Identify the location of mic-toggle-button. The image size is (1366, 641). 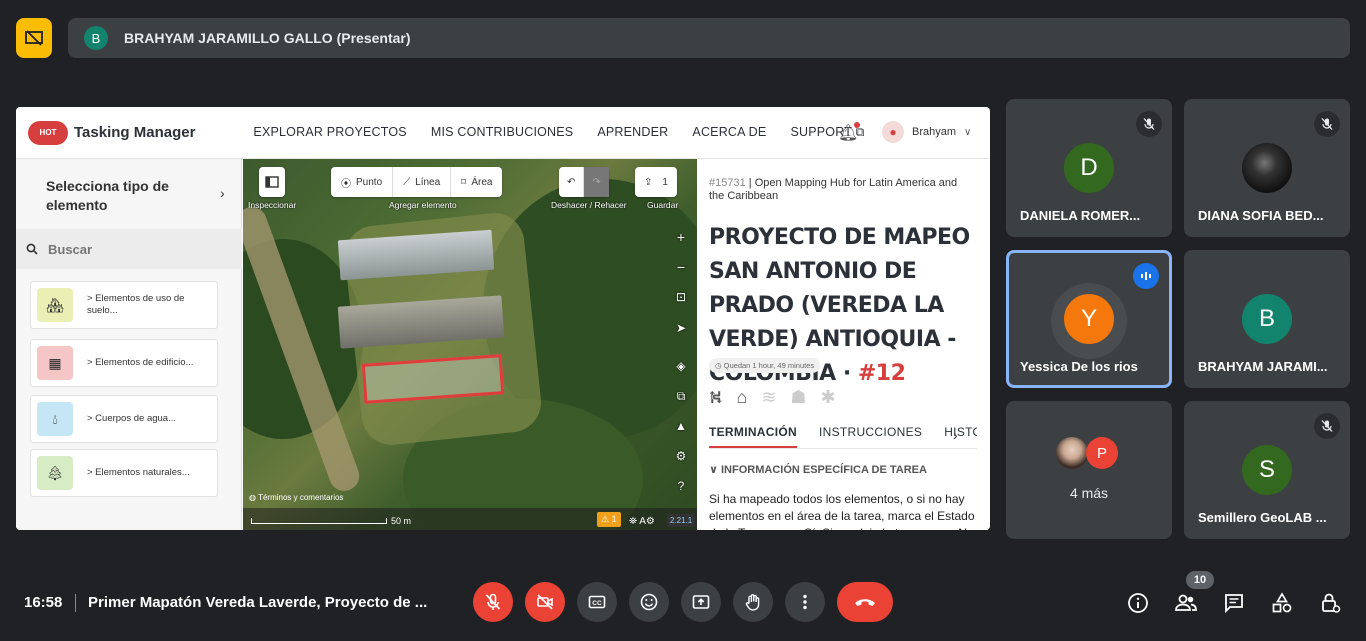
(493, 602).